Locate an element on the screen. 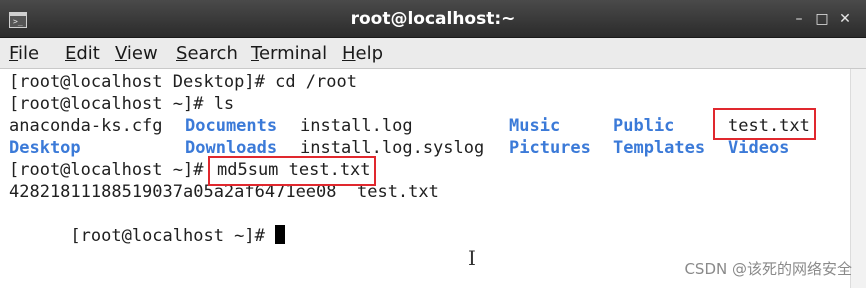  menu-view: View is located at coordinates (136, 53).